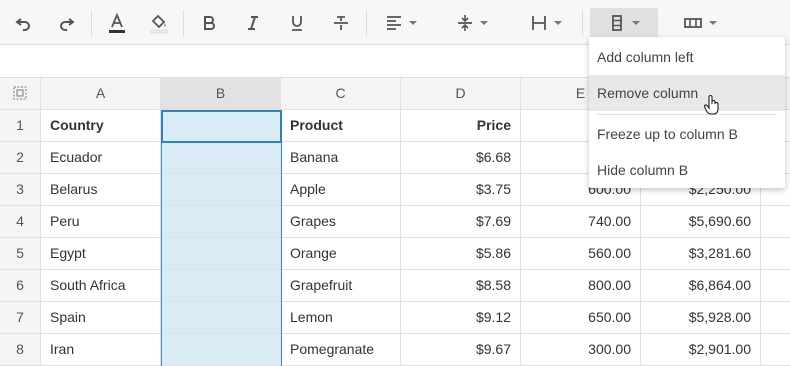 The height and width of the screenshot is (366, 790). I want to click on vertical-align-icon, so click(472, 23).